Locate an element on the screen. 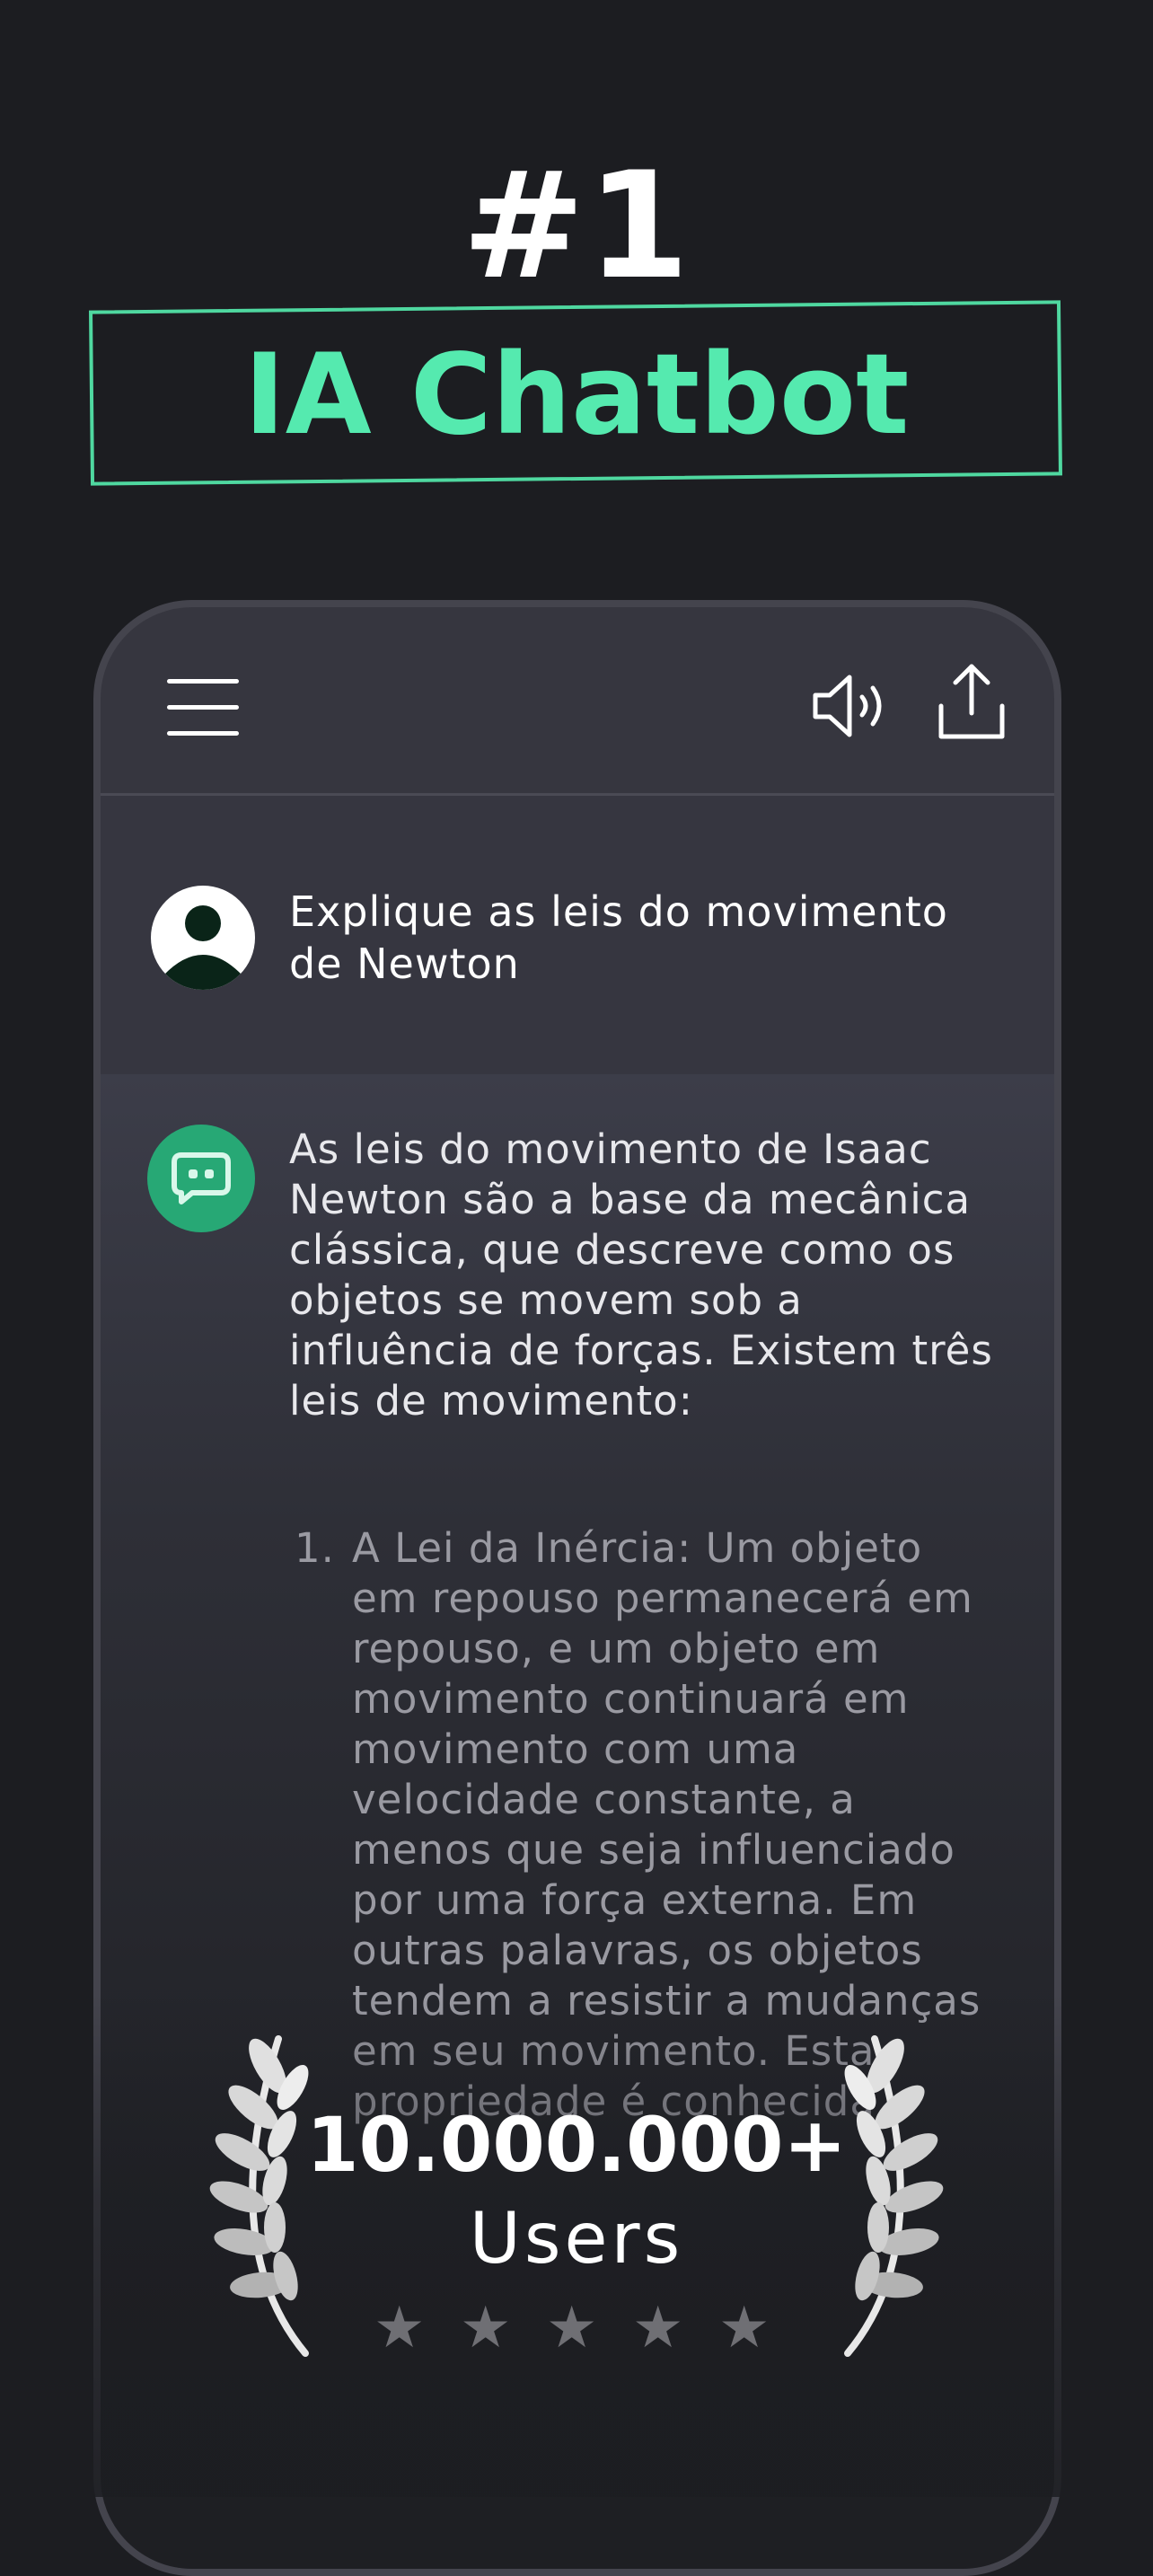 This screenshot has width=1153, height=2576. menu-icon is located at coordinates (203, 707).